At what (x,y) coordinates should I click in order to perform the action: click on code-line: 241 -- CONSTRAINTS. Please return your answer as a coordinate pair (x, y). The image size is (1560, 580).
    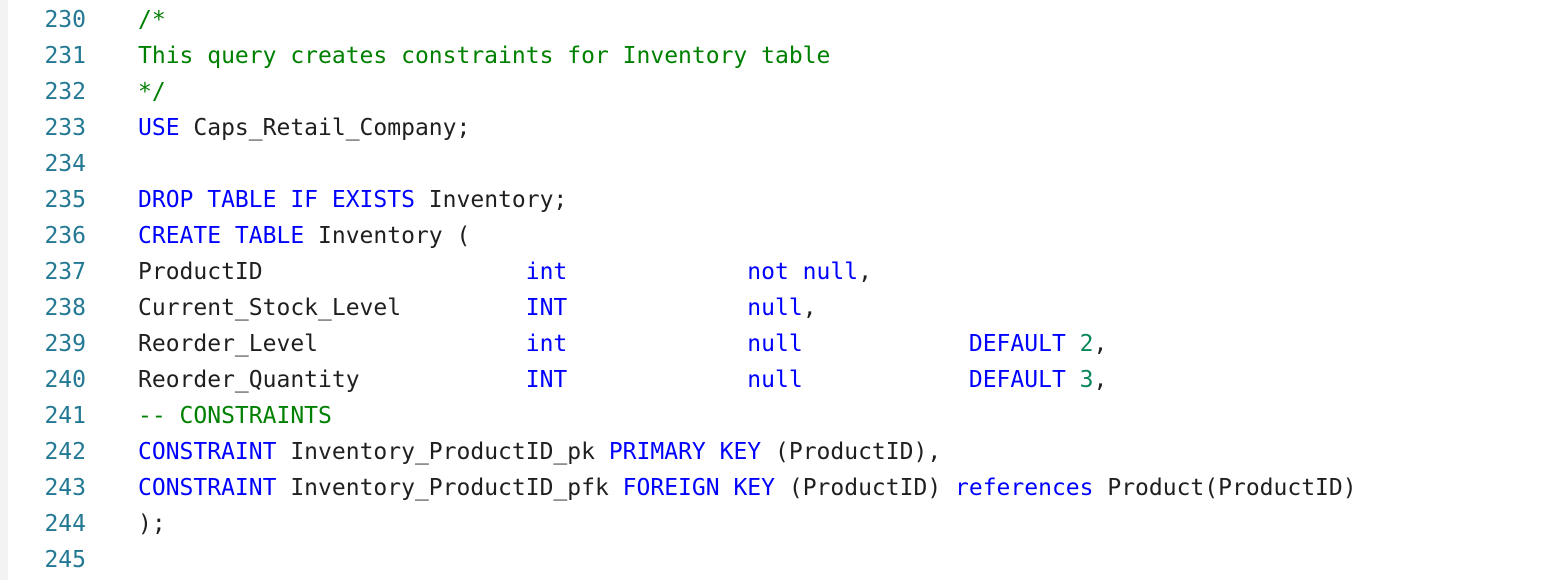
    Looking at the image, I should click on (780, 416).